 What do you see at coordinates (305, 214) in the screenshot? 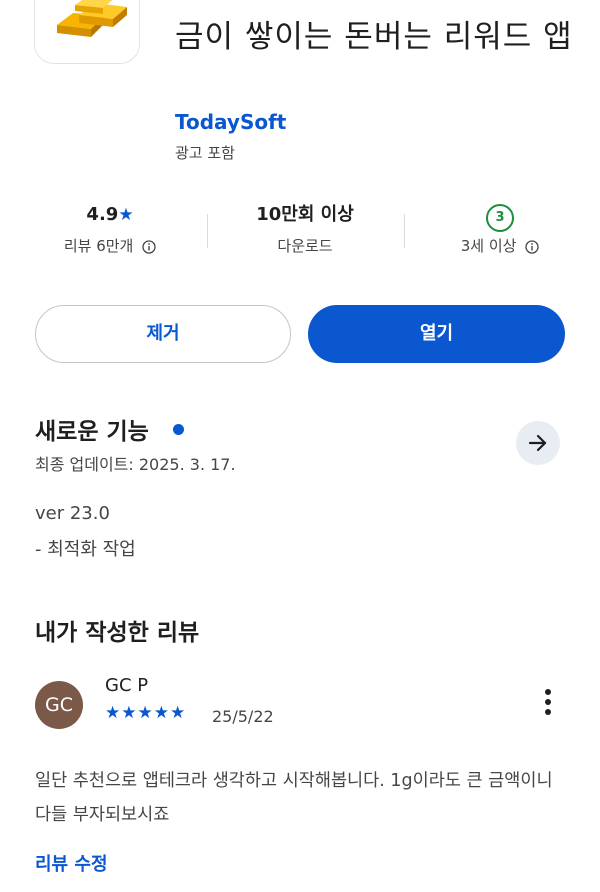
I see `downloads-value: 10만회 이상` at bounding box center [305, 214].